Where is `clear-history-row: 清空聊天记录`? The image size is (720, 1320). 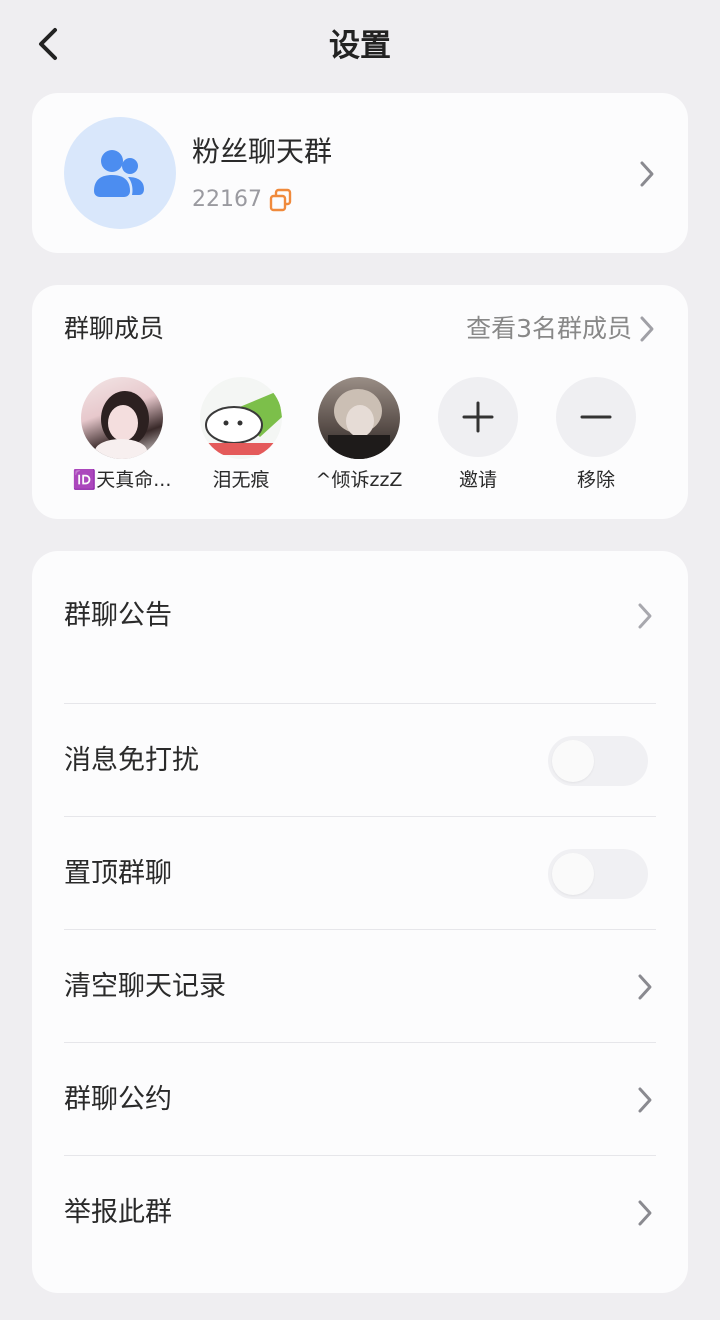
clear-history-row: 清空聊天记录 is located at coordinates (360, 986).